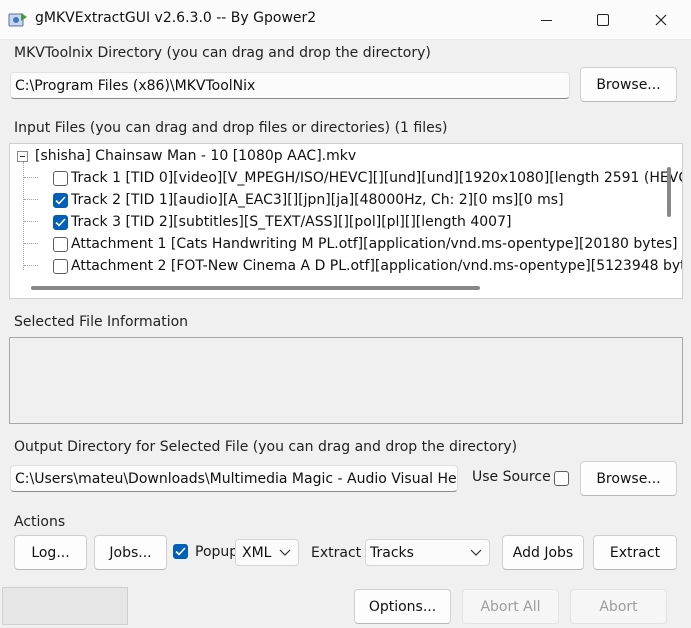 This screenshot has width=691, height=628. I want to click on track-3-checkbox, so click(60, 222).